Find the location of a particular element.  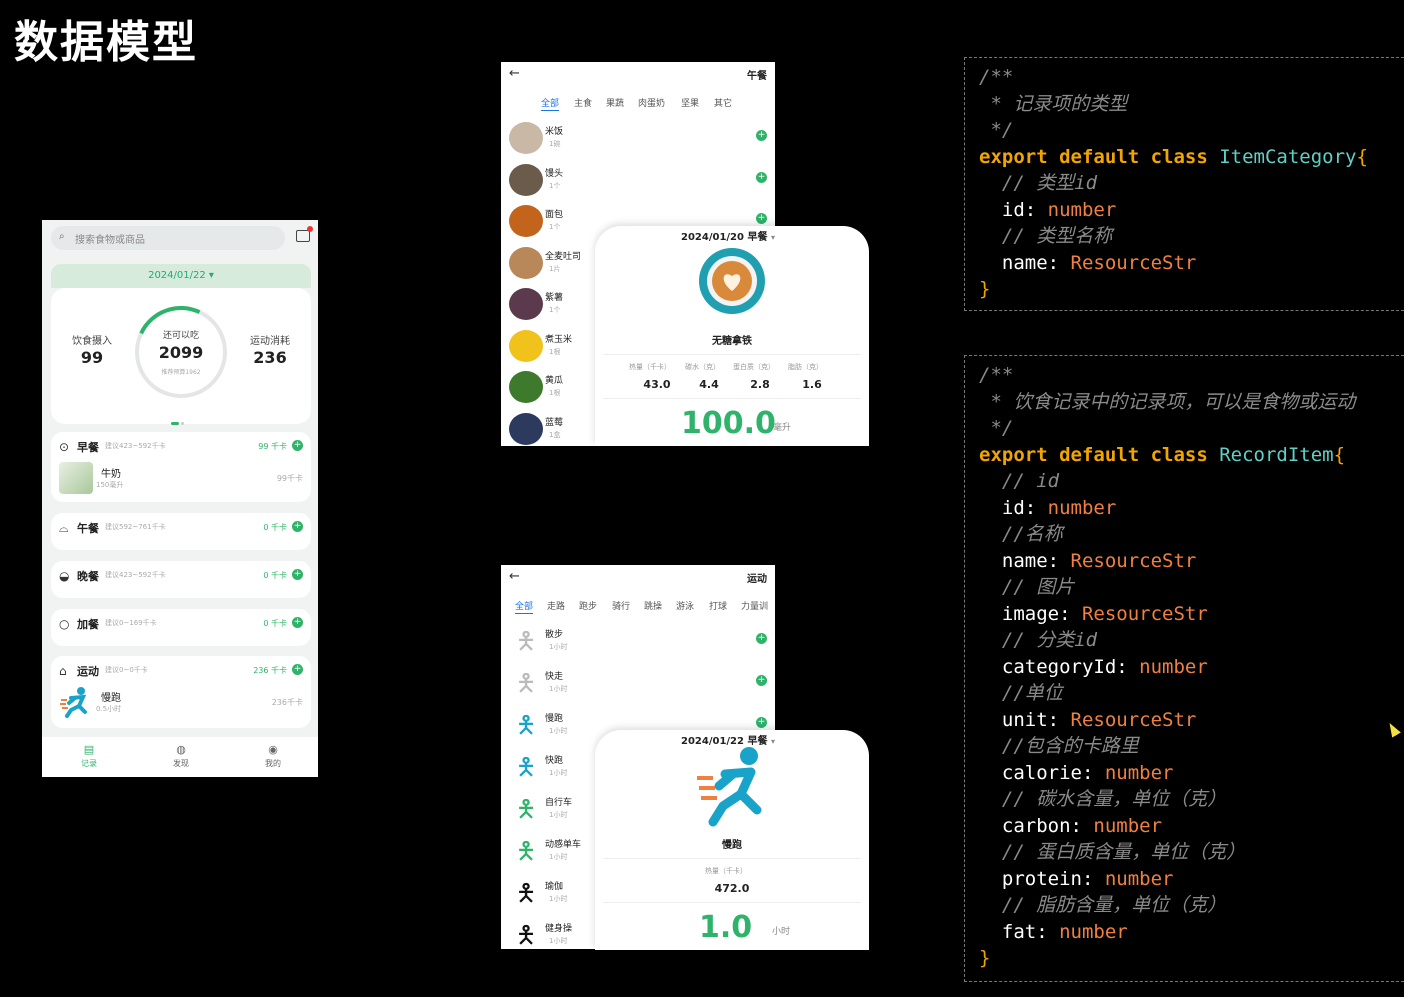

user-icon: ◉ is located at coordinates (273, 749).